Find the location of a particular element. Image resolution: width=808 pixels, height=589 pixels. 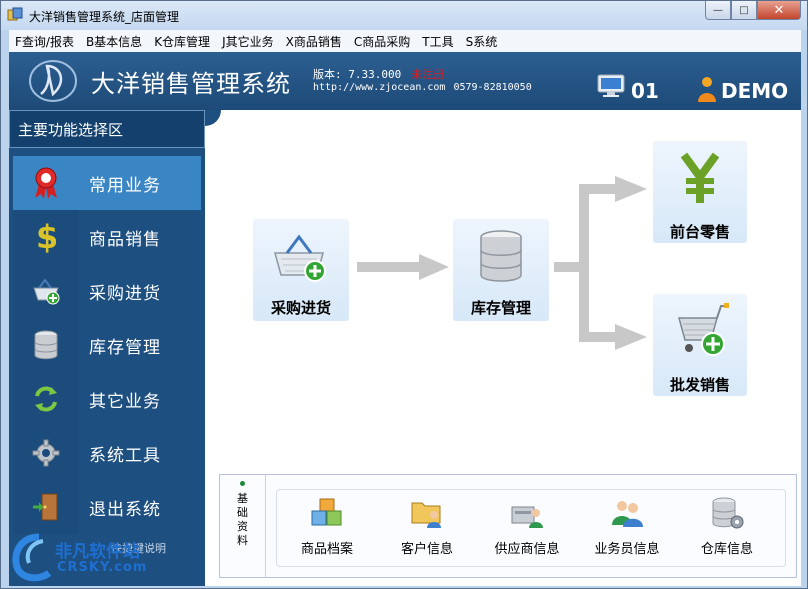

users-icon is located at coordinates (627, 514).